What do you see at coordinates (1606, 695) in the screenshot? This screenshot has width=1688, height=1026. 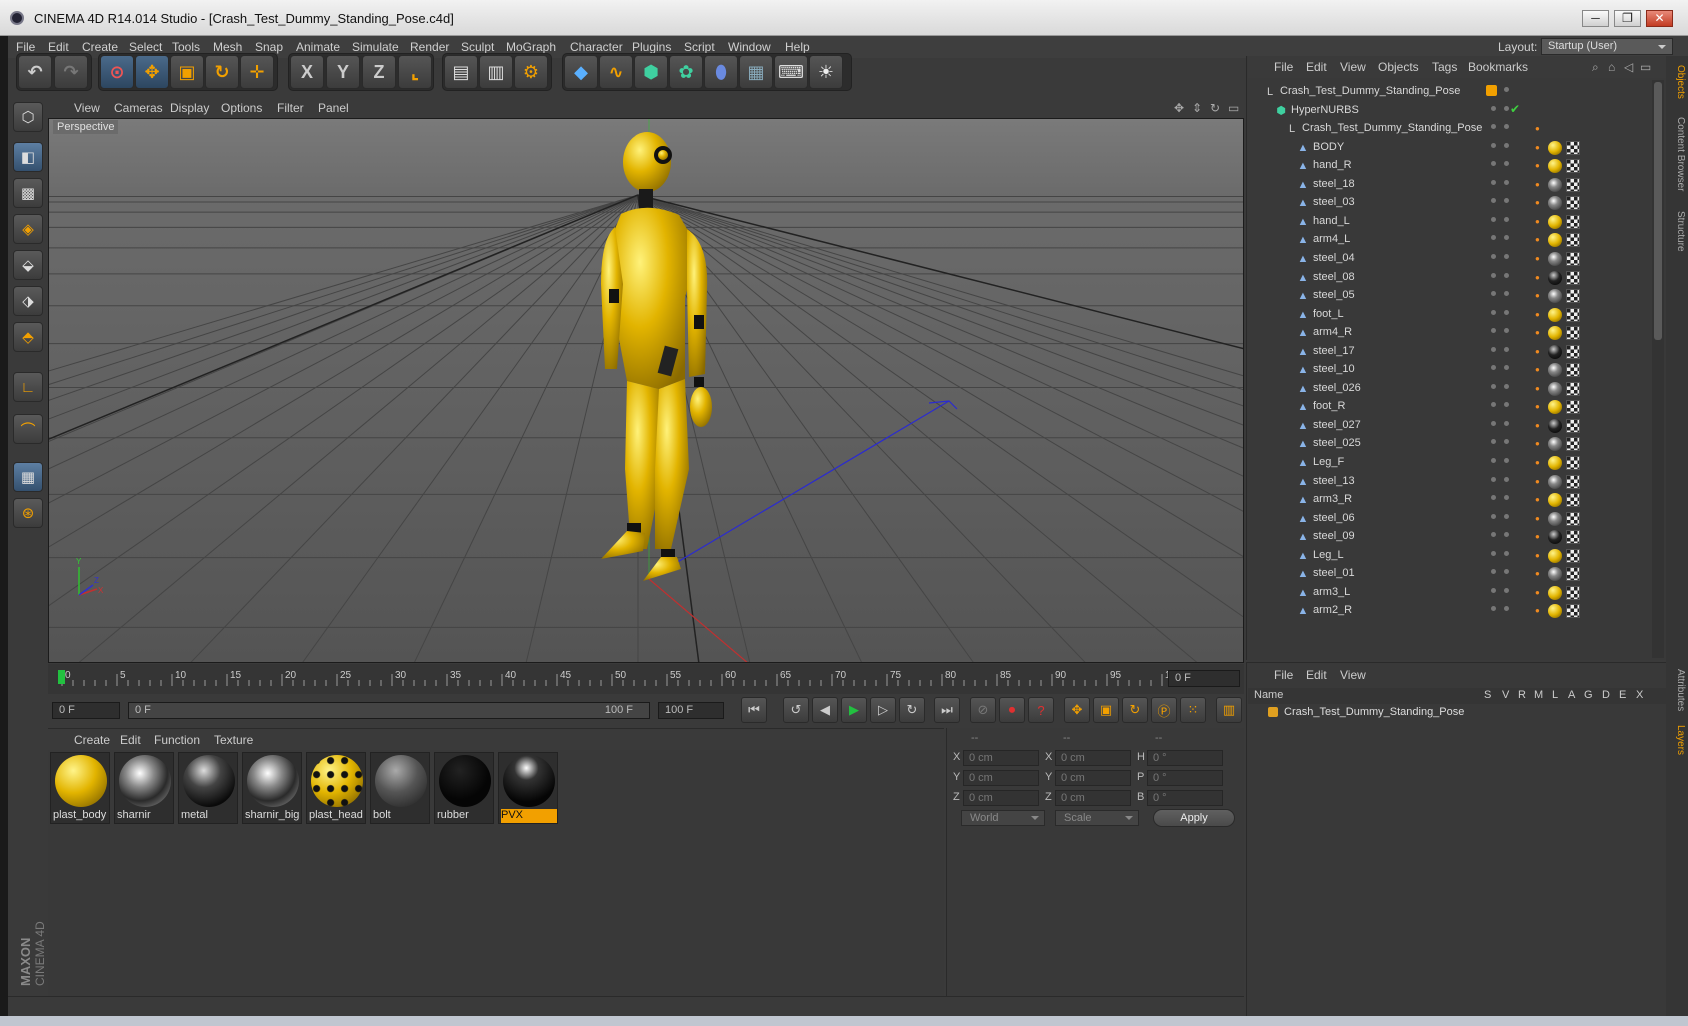 I see `layer-col-d: D` at bounding box center [1606, 695].